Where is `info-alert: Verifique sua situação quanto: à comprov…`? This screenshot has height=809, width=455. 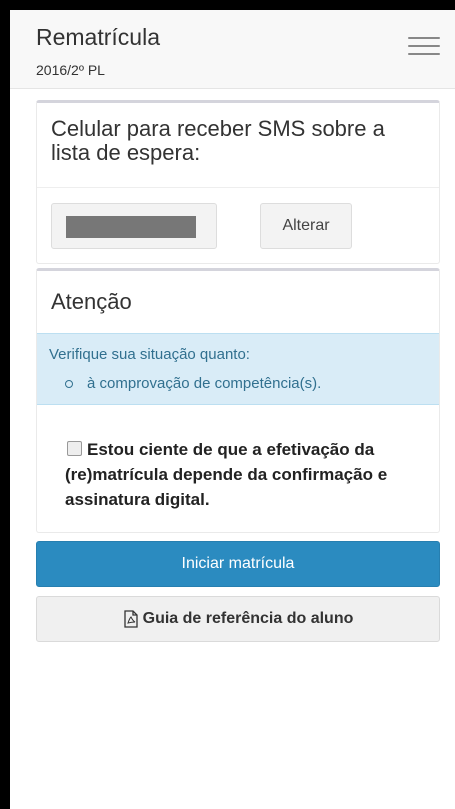 info-alert: Verifique sua situação quanto: à comprov… is located at coordinates (238, 369).